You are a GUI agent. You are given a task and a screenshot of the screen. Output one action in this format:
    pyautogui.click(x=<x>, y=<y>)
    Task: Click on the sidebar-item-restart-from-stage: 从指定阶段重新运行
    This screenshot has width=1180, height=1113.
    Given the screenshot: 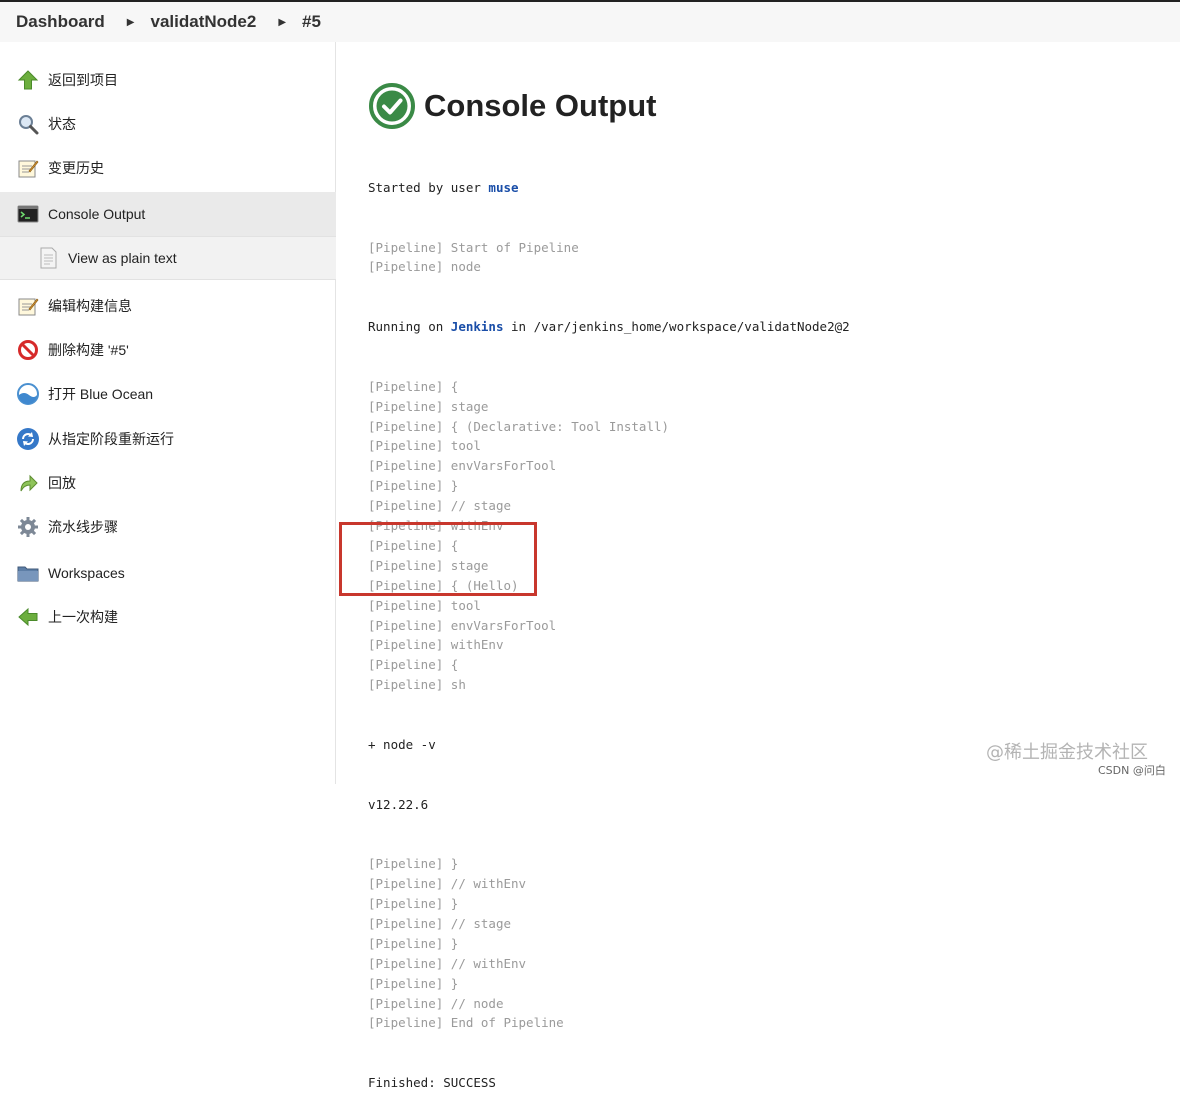 What is the action you would take?
    pyautogui.click(x=168, y=439)
    